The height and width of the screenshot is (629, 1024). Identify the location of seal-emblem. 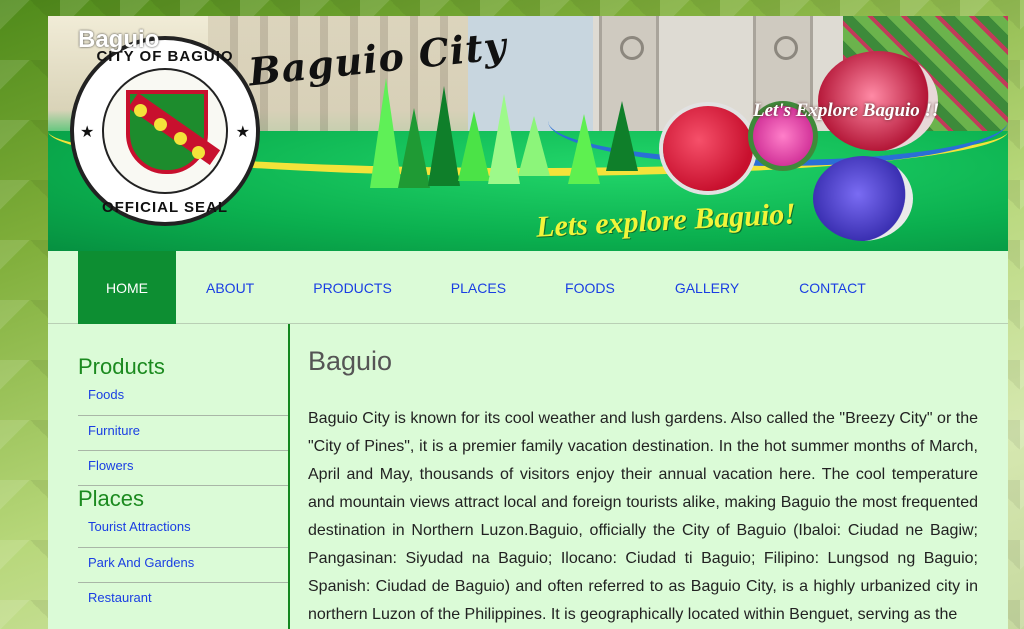
(165, 131).